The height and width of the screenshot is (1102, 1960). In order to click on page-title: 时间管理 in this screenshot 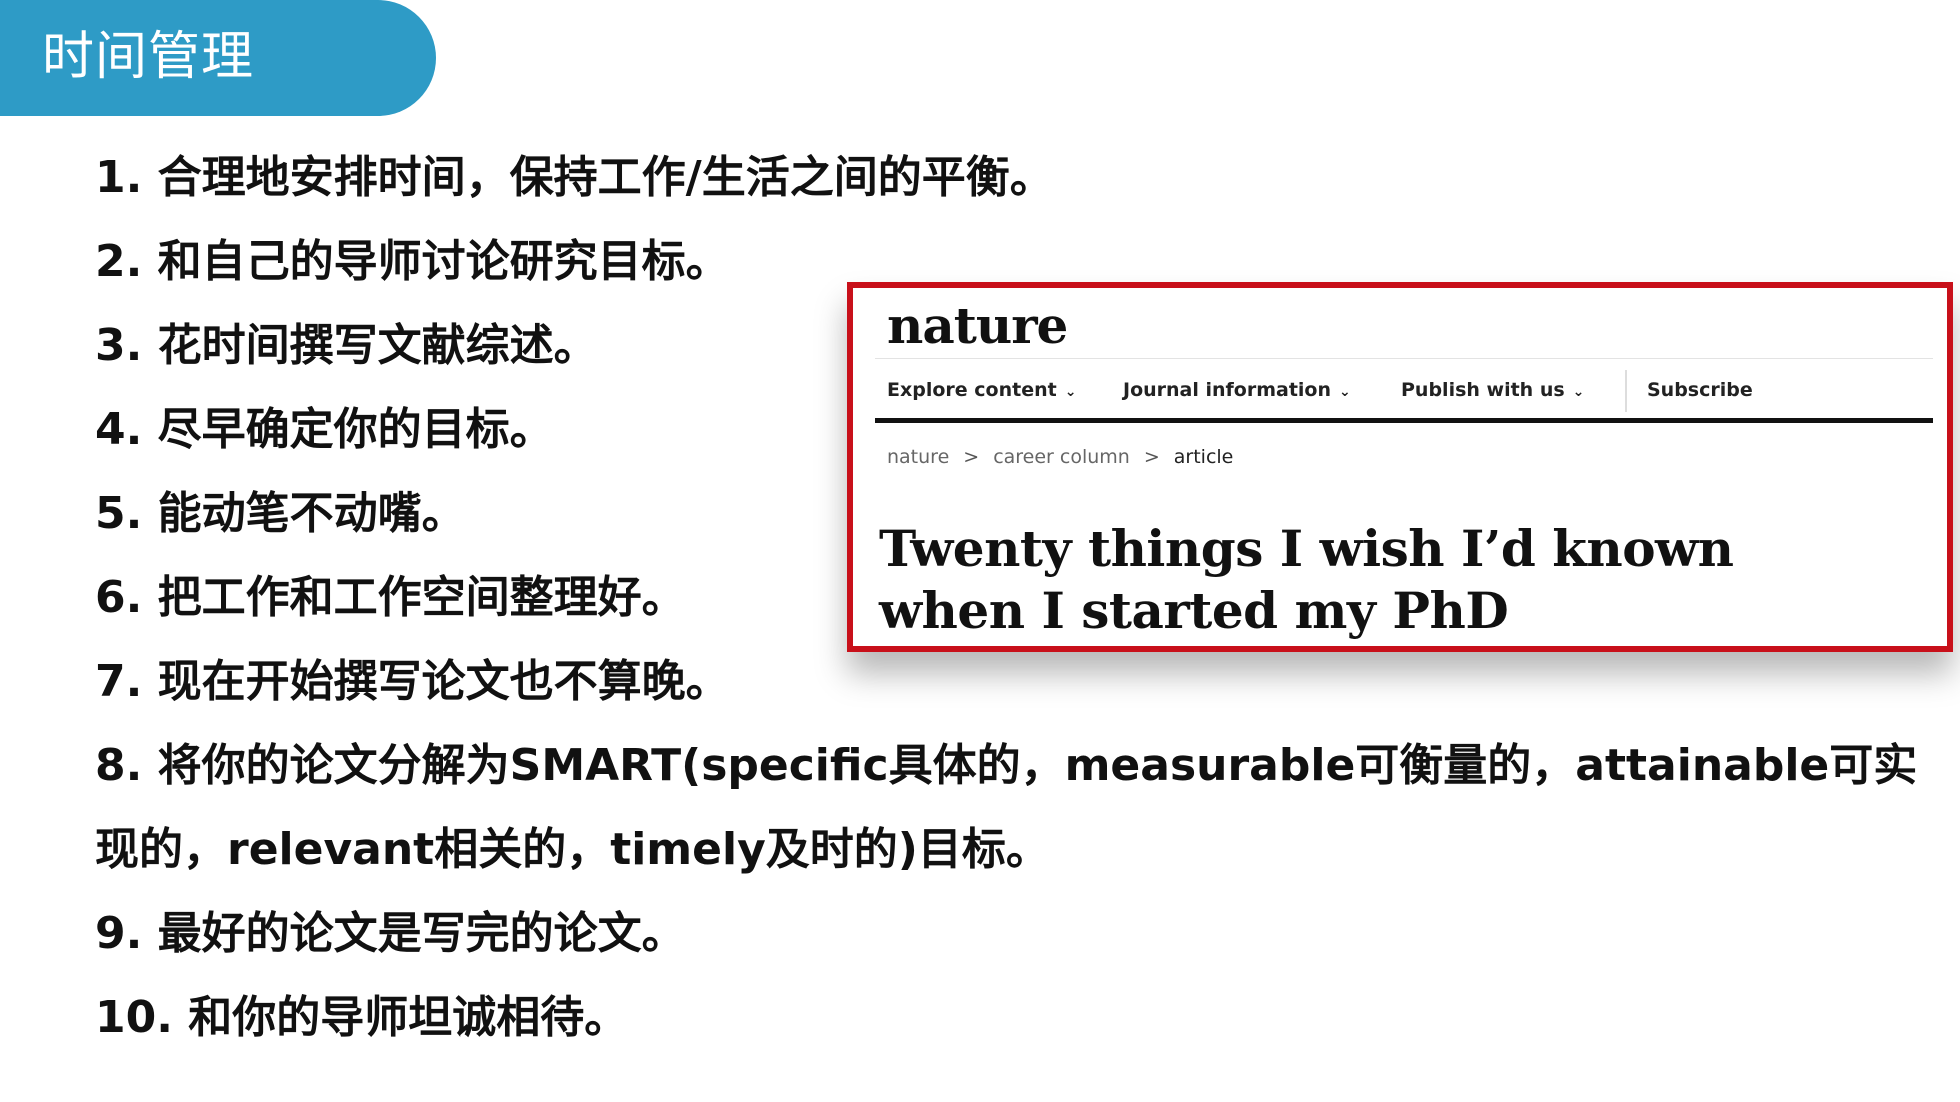, I will do `click(148, 57)`.